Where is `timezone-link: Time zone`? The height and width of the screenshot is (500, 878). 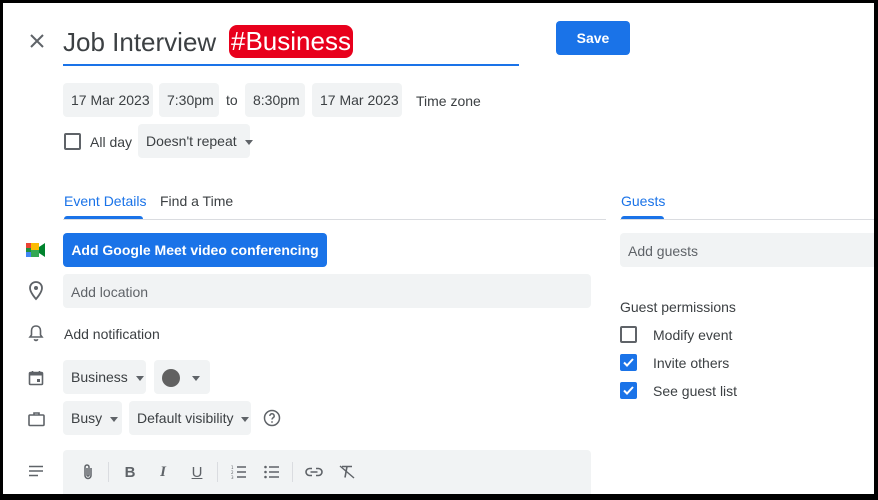 timezone-link: Time zone is located at coordinates (448, 101).